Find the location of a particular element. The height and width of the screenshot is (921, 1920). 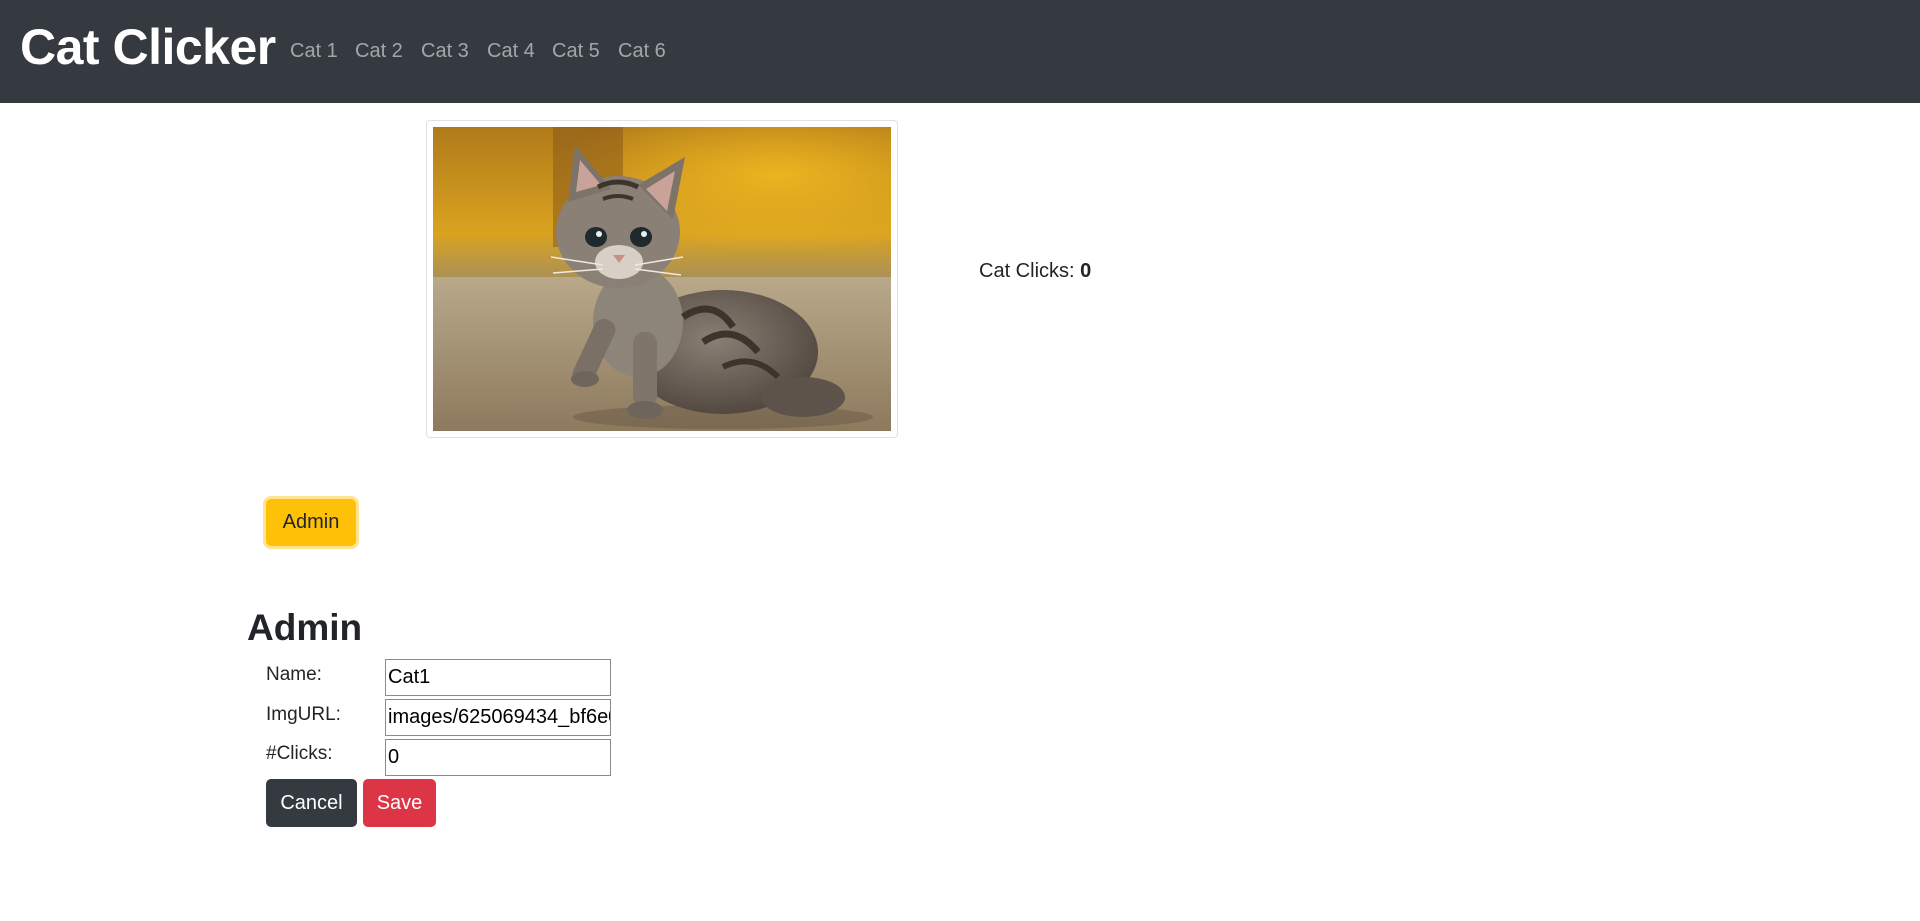

nav-item-cat-4: Cat 4 is located at coordinates (511, 51).